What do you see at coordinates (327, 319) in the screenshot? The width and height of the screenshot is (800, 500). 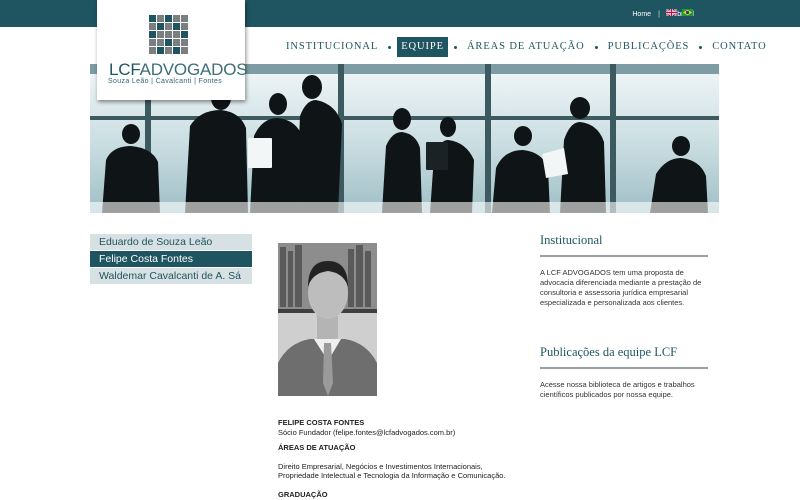 I see `profile-photo` at bounding box center [327, 319].